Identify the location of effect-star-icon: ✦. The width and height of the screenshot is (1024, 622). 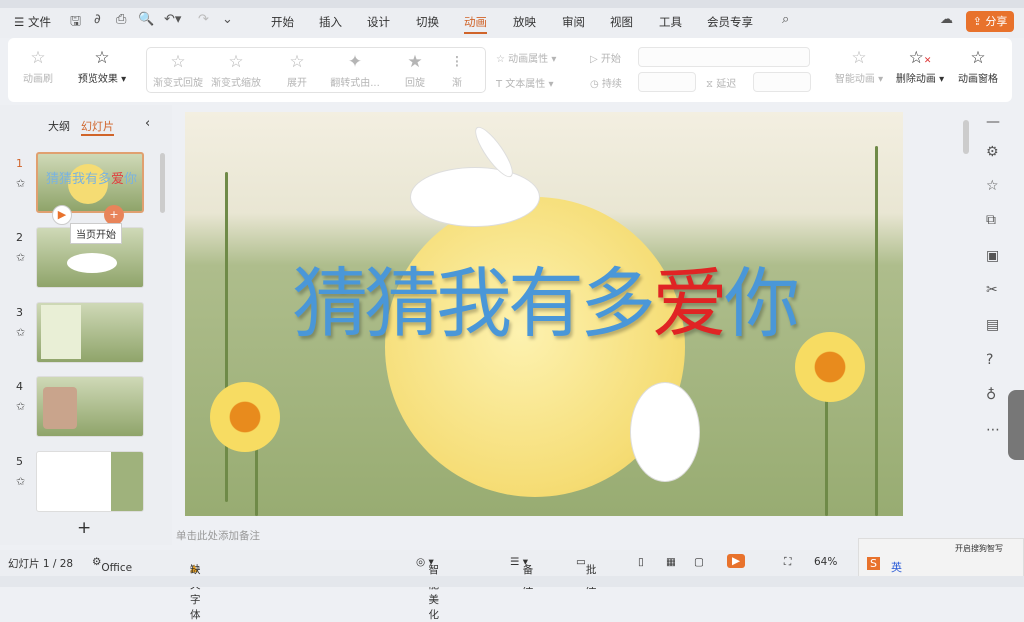
(355, 62).